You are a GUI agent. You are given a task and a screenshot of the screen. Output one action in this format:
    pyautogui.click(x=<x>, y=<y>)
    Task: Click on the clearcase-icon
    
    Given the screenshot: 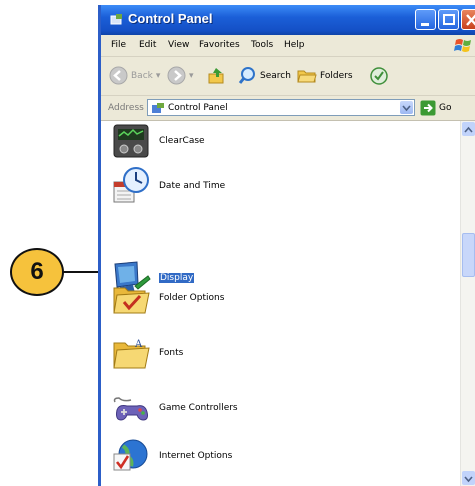 What is the action you would take?
    pyautogui.click(x=131, y=141)
    